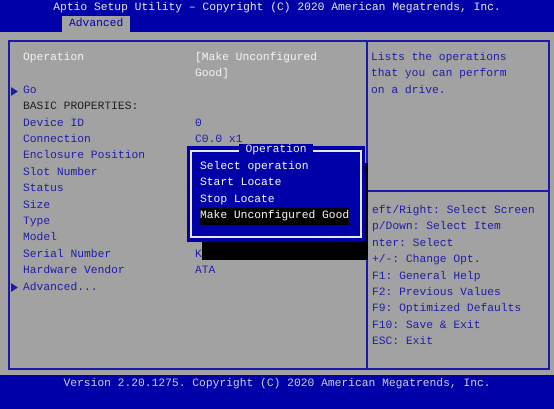 The image size is (554, 409). Describe the element at coordinates (275, 150) in the screenshot. I see `popup-title: Operation` at that location.